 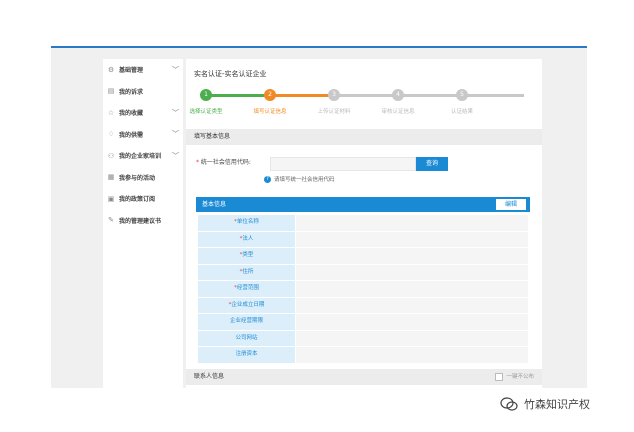 I want to click on document-icon: ▤, so click(x=111, y=91).